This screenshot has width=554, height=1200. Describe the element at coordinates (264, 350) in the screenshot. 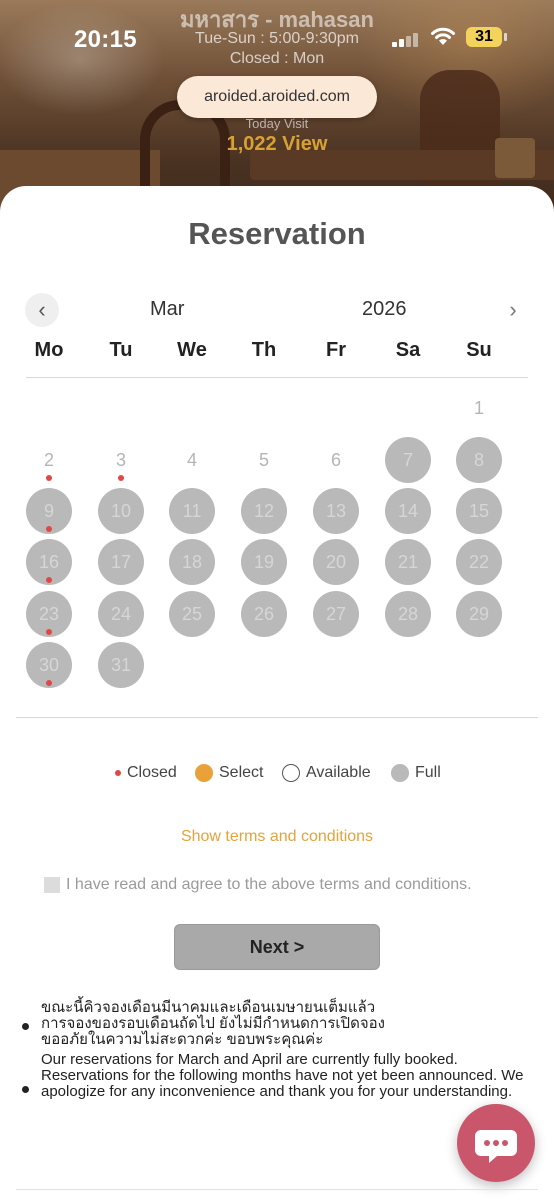

I see `weekday-label: Th` at that location.